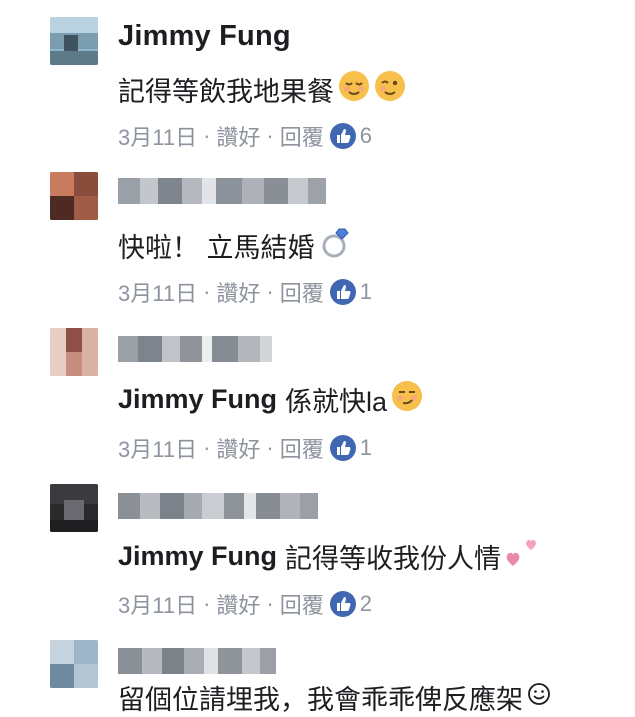 This screenshot has width=635, height=717. I want to click on smirking-face-icon, so click(407, 399).